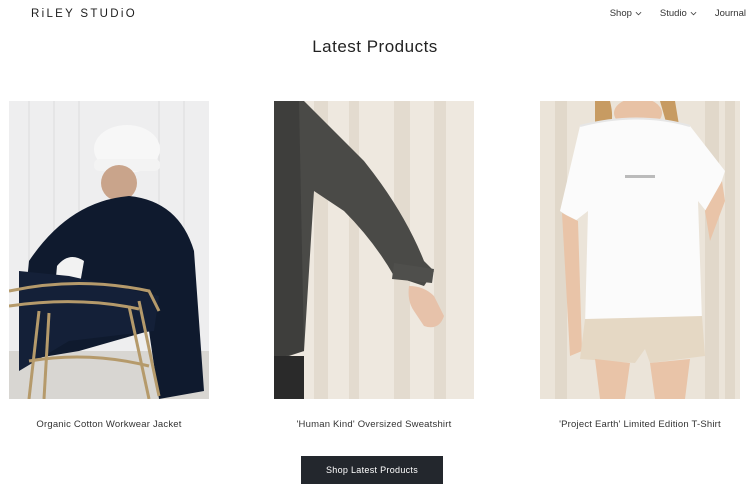 The image size is (750, 496). I want to click on site-header: RiLEY STUDiO Shop Studio Journal, so click(375, 14).